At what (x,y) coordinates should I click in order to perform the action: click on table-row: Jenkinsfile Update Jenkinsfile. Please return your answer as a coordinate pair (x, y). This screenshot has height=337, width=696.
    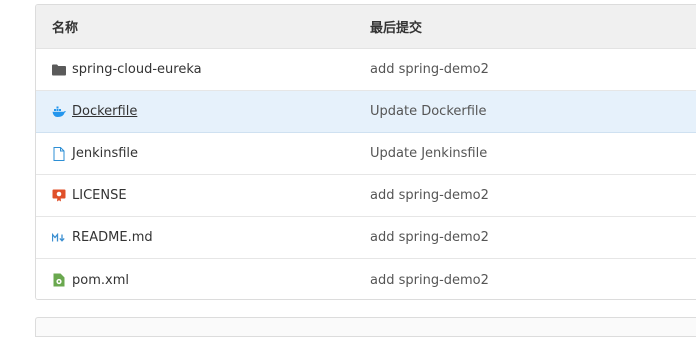
    Looking at the image, I should click on (366, 154).